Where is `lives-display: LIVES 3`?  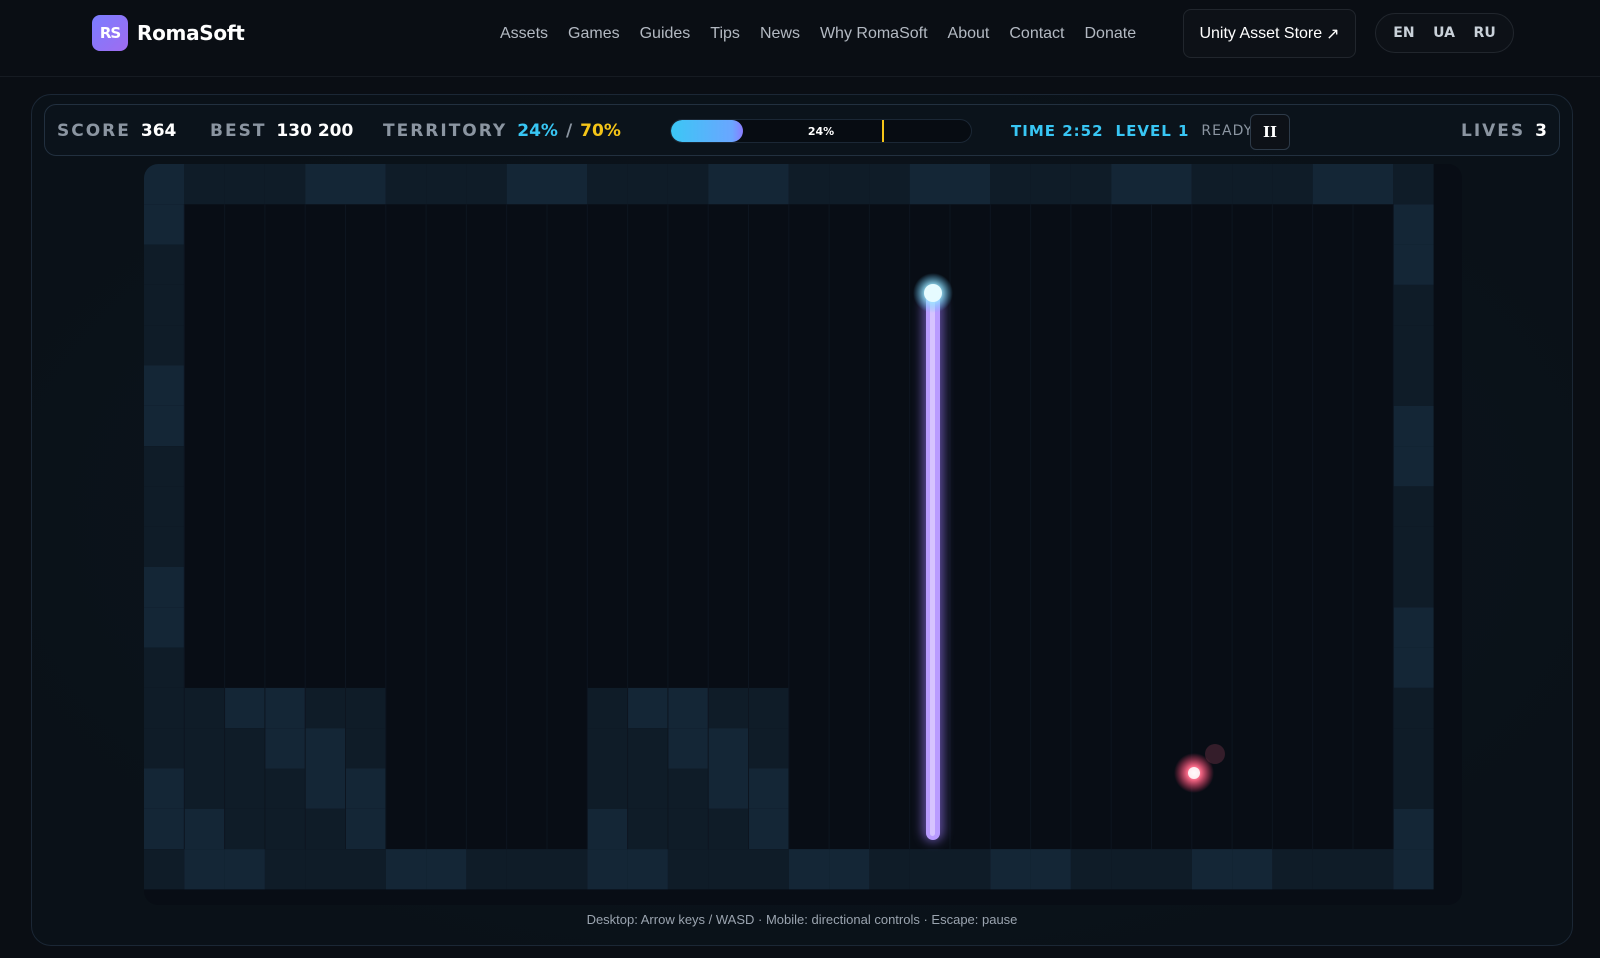
lives-display: LIVES 3 is located at coordinates (1504, 131).